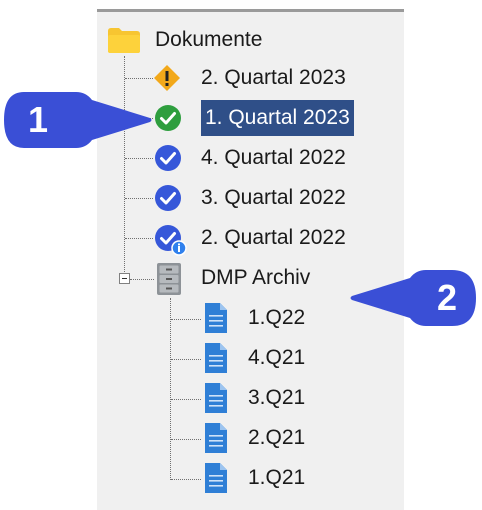 This screenshot has height=510, width=482. I want to click on tree-node-label: 1. Quartal 2023, so click(277, 118).